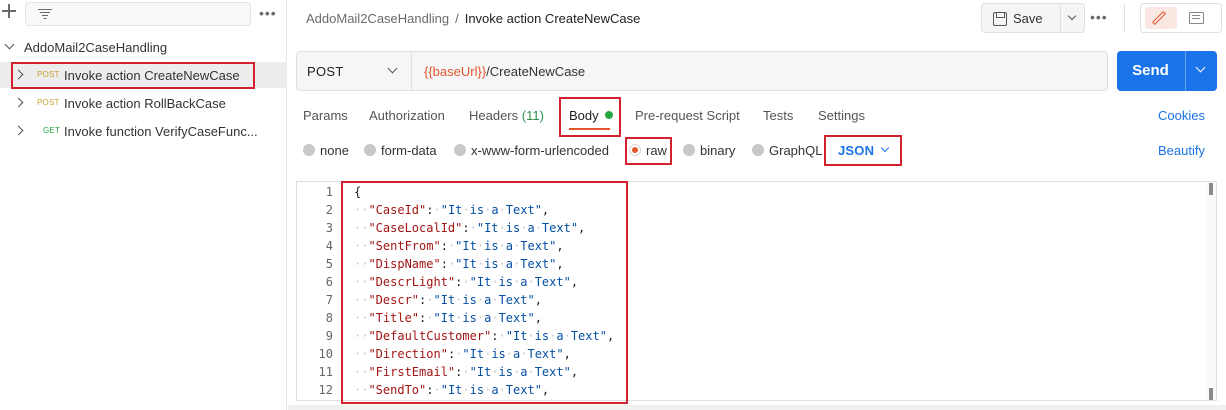 The image size is (1226, 410). Describe the element at coordinates (584, 115) in the screenshot. I see `tab-body-label: Body` at that location.